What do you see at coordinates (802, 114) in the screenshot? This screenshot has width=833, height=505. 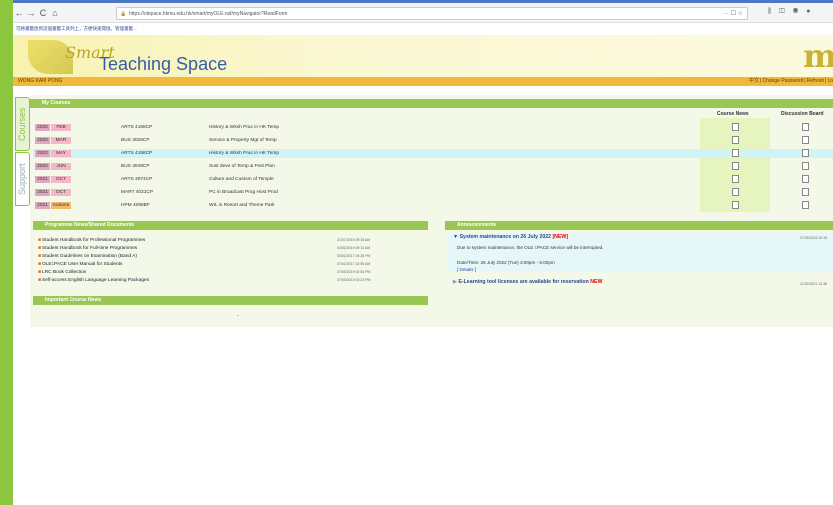 I see `discussion-board-heading: Discussion Board` at bounding box center [802, 114].